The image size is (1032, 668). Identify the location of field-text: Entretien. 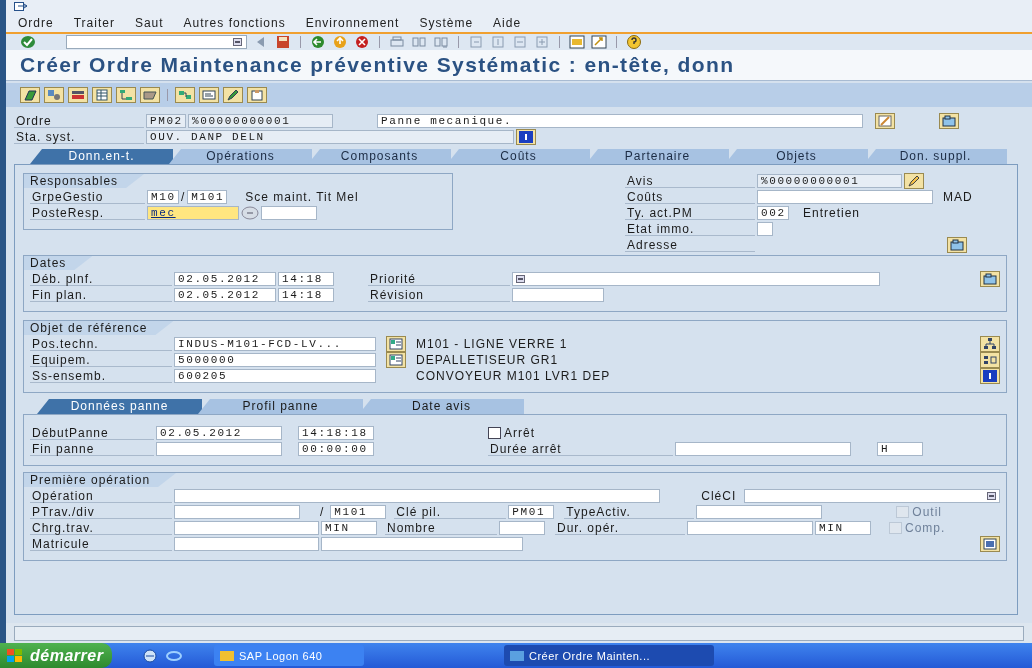
(832, 213).